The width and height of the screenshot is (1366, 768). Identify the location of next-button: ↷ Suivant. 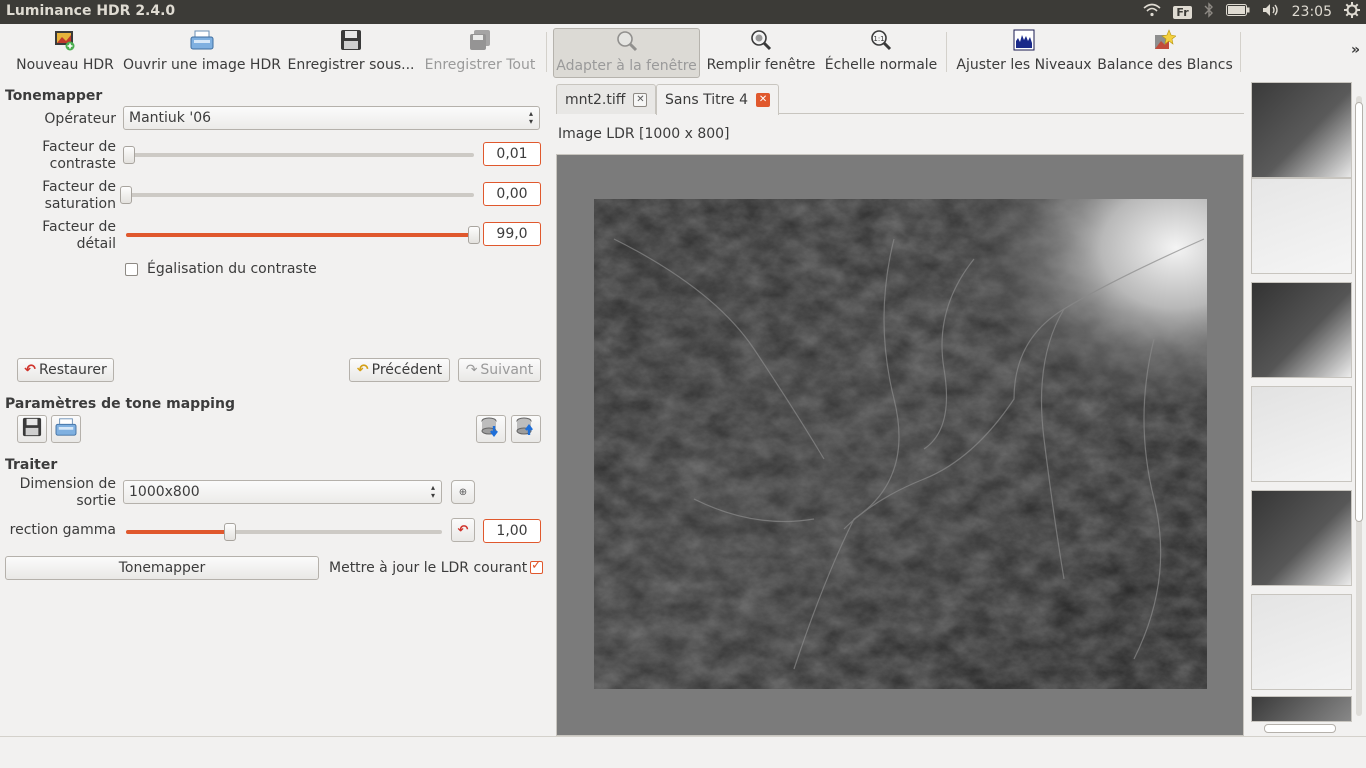
(499, 370).